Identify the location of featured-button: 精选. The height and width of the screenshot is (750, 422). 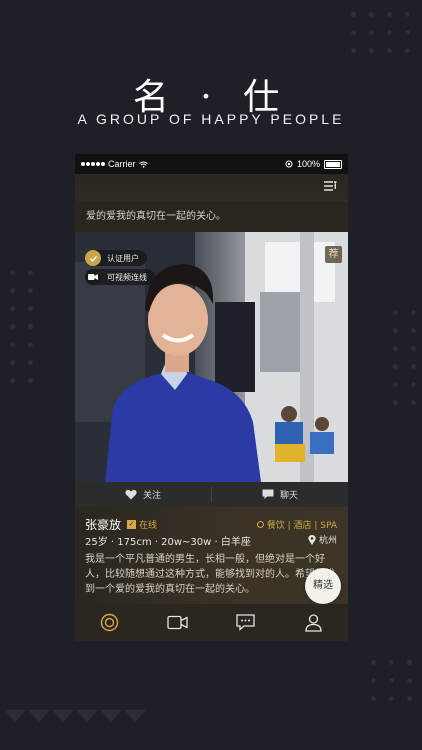
(323, 586).